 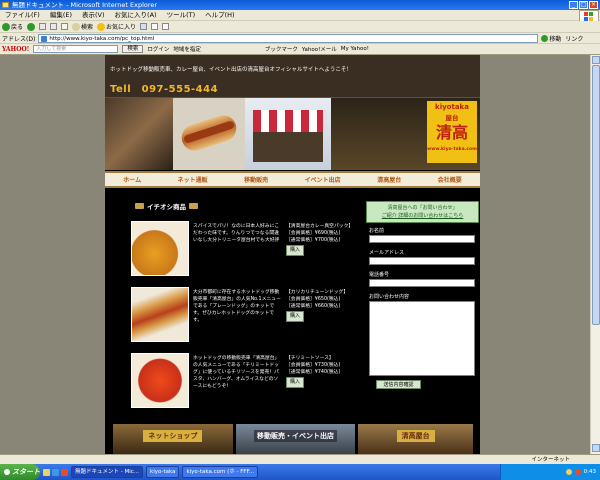 I want to click on nav-home: ホーム, so click(x=132, y=179).